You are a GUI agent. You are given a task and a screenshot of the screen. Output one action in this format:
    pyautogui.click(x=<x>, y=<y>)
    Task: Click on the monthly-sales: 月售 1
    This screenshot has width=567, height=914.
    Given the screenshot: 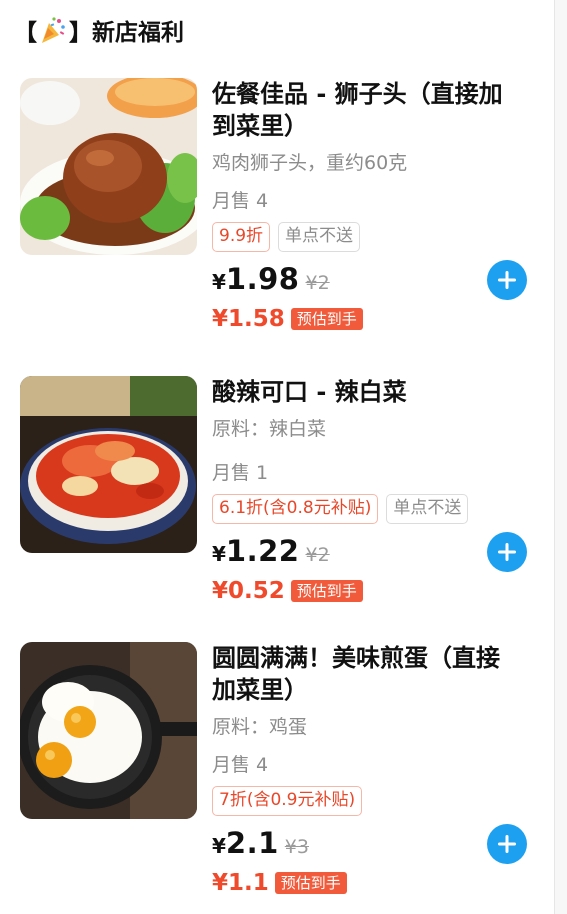 What is the action you would take?
    pyautogui.click(x=240, y=473)
    